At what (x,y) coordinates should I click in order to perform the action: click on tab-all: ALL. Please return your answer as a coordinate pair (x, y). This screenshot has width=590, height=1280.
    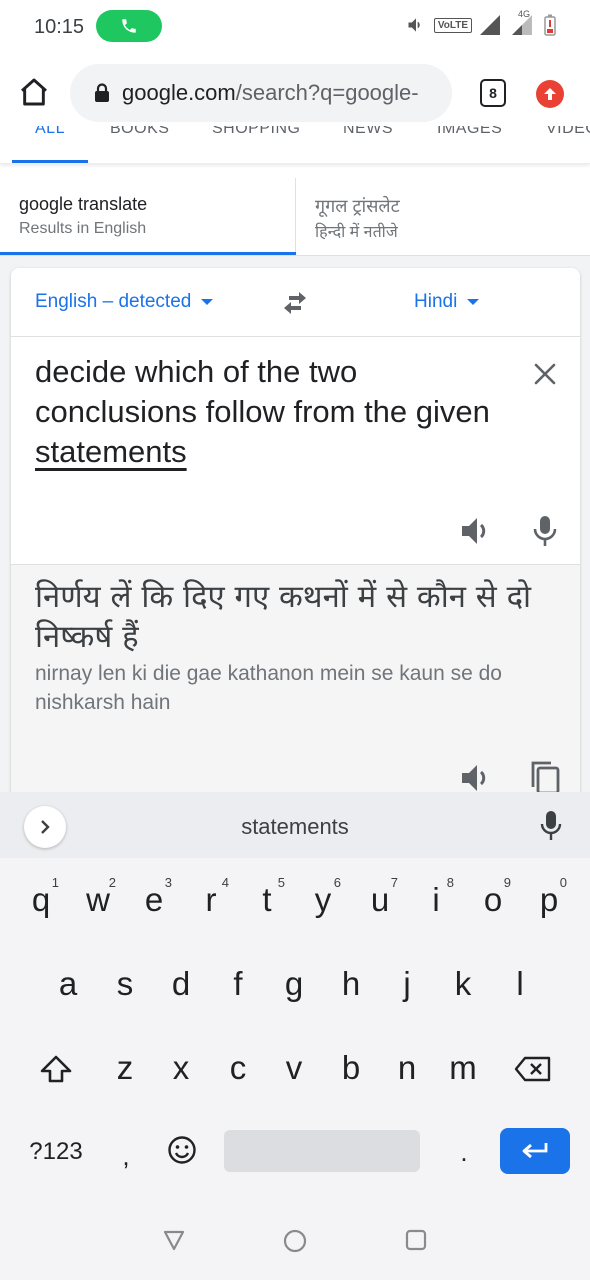
    Looking at the image, I should click on (50, 132).